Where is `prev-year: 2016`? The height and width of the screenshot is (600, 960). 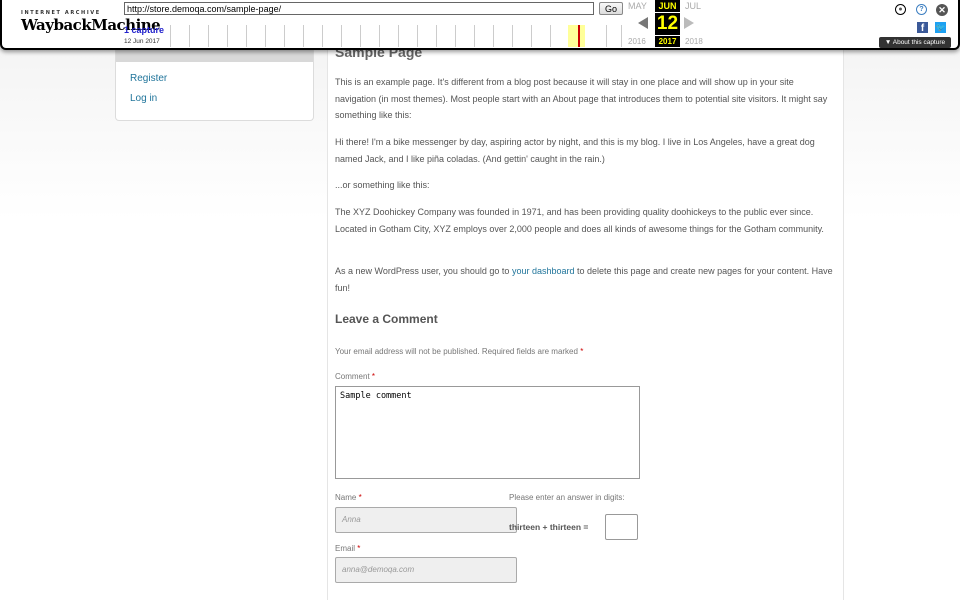 prev-year: 2016 is located at coordinates (637, 41).